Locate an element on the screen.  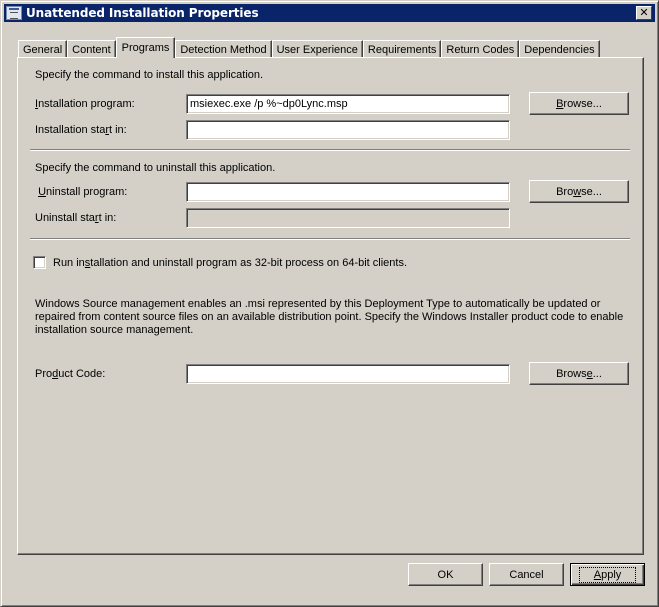
window-title: Unattended Installation Properties is located at coordinates (142, 13).